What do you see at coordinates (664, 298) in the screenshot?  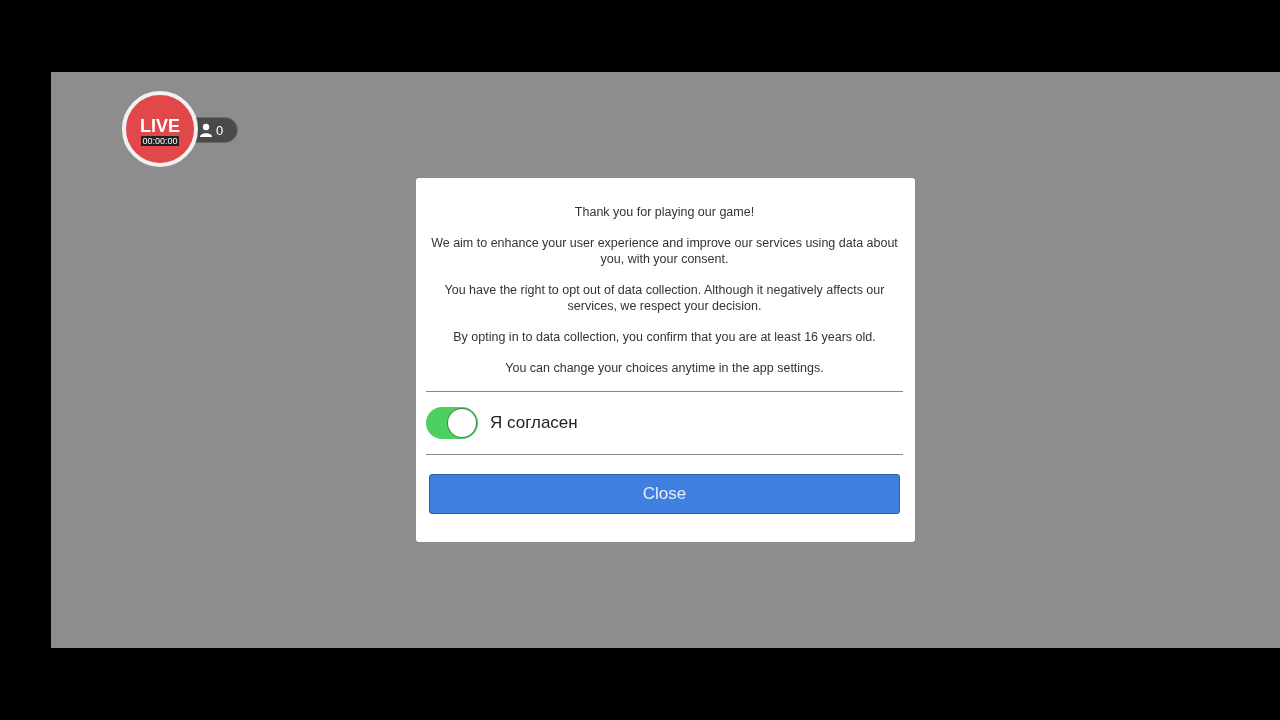 I see `dialog-text: You have the right to opt out of data collection. Although it negatively affects our services, we respect your decision.` at bounding box center [664, 298].